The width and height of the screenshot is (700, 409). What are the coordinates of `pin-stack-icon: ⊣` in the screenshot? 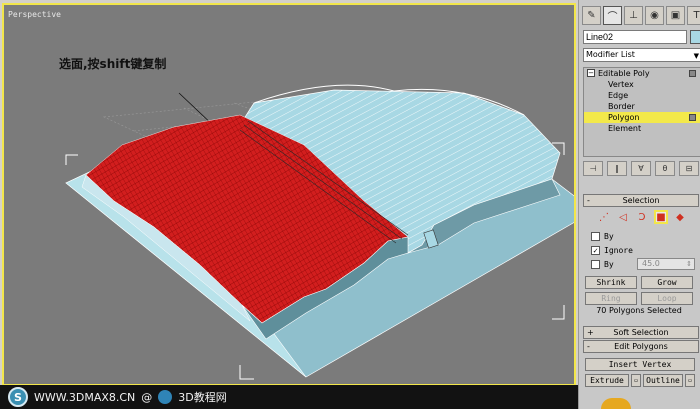 It's located at (593, 168).